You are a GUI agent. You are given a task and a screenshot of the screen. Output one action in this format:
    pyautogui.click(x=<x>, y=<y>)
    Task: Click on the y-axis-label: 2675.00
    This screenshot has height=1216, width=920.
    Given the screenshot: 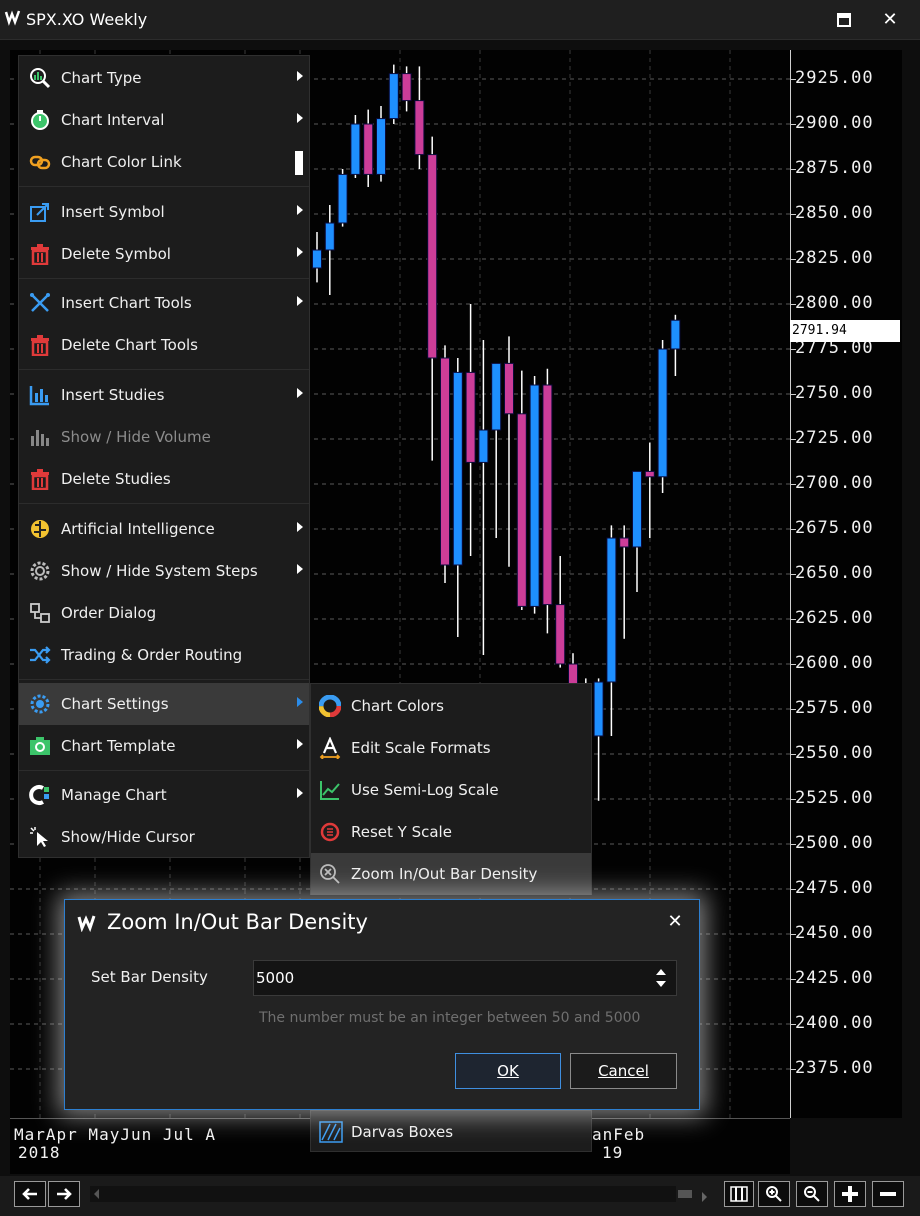 What is the action you would take?
    pyautogui.click(x=834, y=528)
    